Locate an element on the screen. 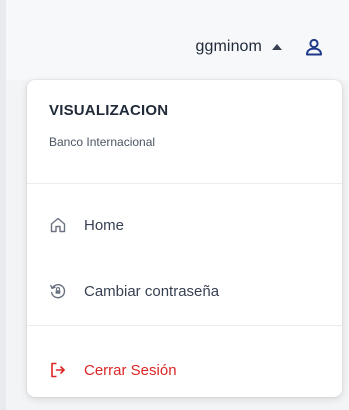 This screenshot has height=410, width=349. menu-item-home: Home is located at coordinates (184, 225).